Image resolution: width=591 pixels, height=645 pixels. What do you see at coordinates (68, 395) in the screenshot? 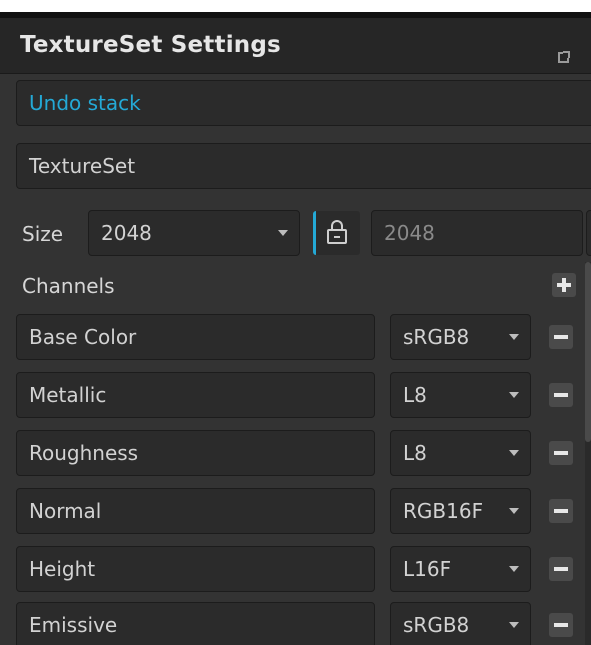
I see `channel-name: Metallic` at bounding box center [68, 395].